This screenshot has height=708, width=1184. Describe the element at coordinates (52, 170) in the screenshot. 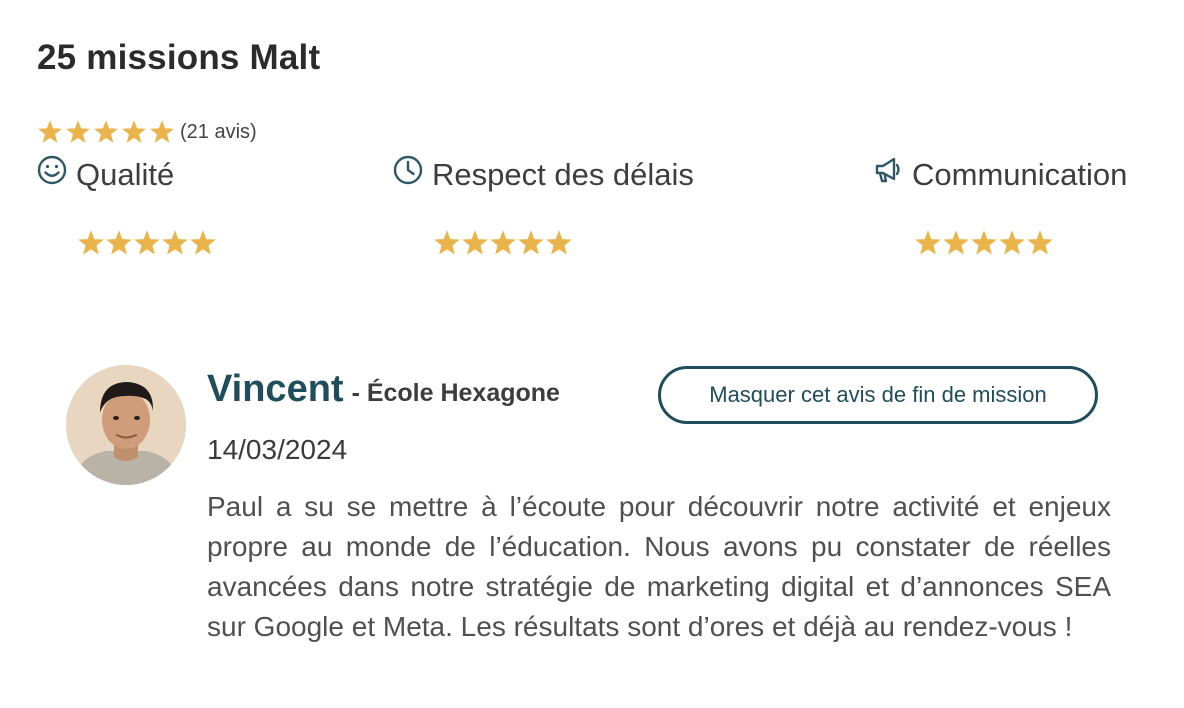

I see `smiley-icon` at that location.